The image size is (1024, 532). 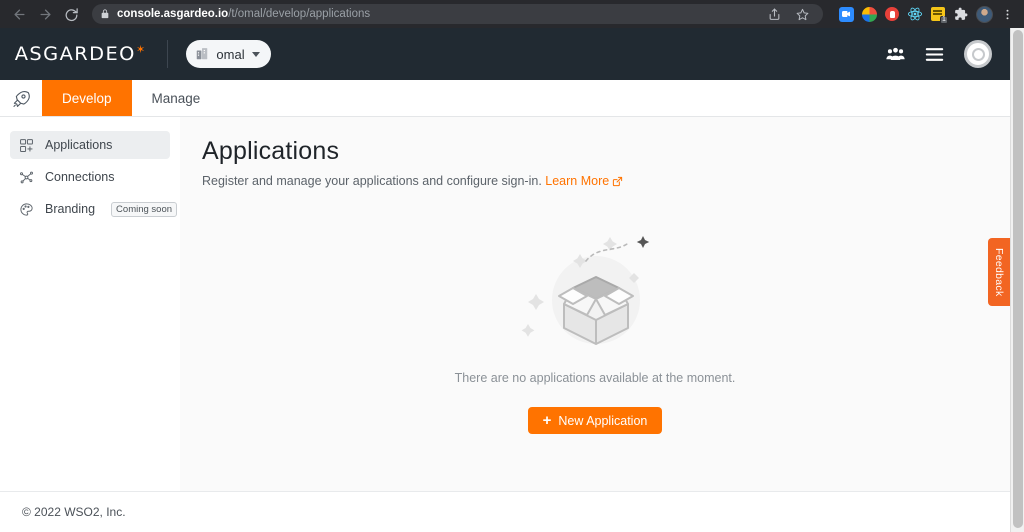 I want to click on record-extension-icon, so click(x=892, y=14).